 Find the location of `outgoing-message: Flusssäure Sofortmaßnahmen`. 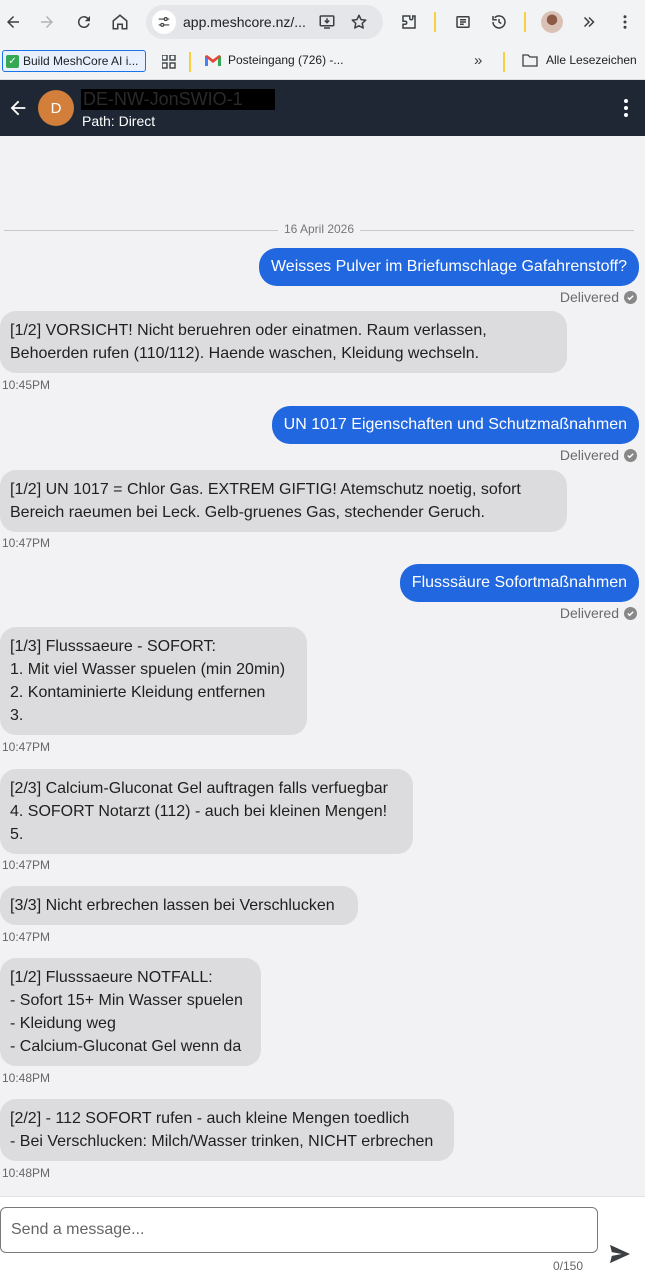

outgoing-message: Flusssäure Sofortmaßnahmen is located at coordinates (519, 583).